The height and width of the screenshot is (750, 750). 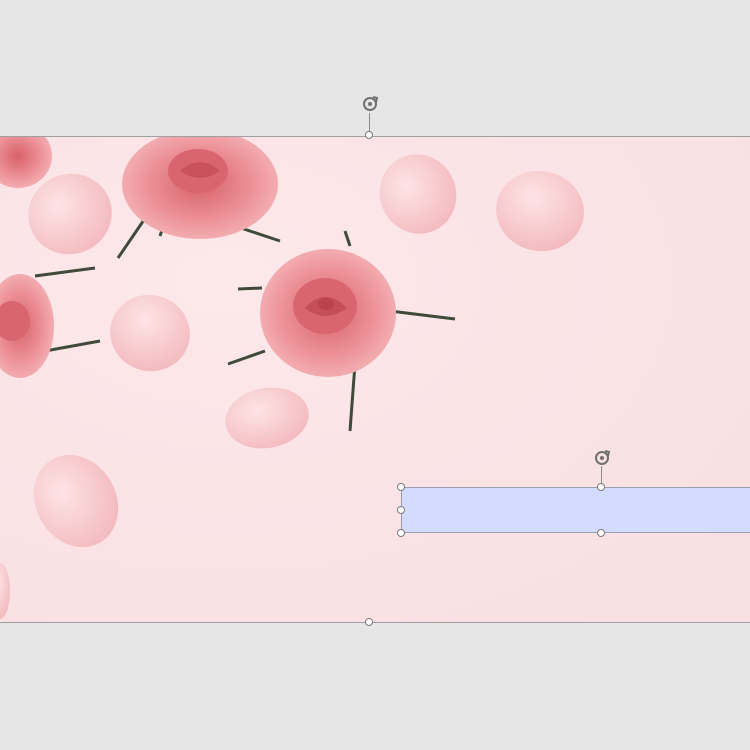 What do you see at coordinates (369, 622) in the screenshot?
I see `resize-handle-bottom` at bounding box center [369, 622].